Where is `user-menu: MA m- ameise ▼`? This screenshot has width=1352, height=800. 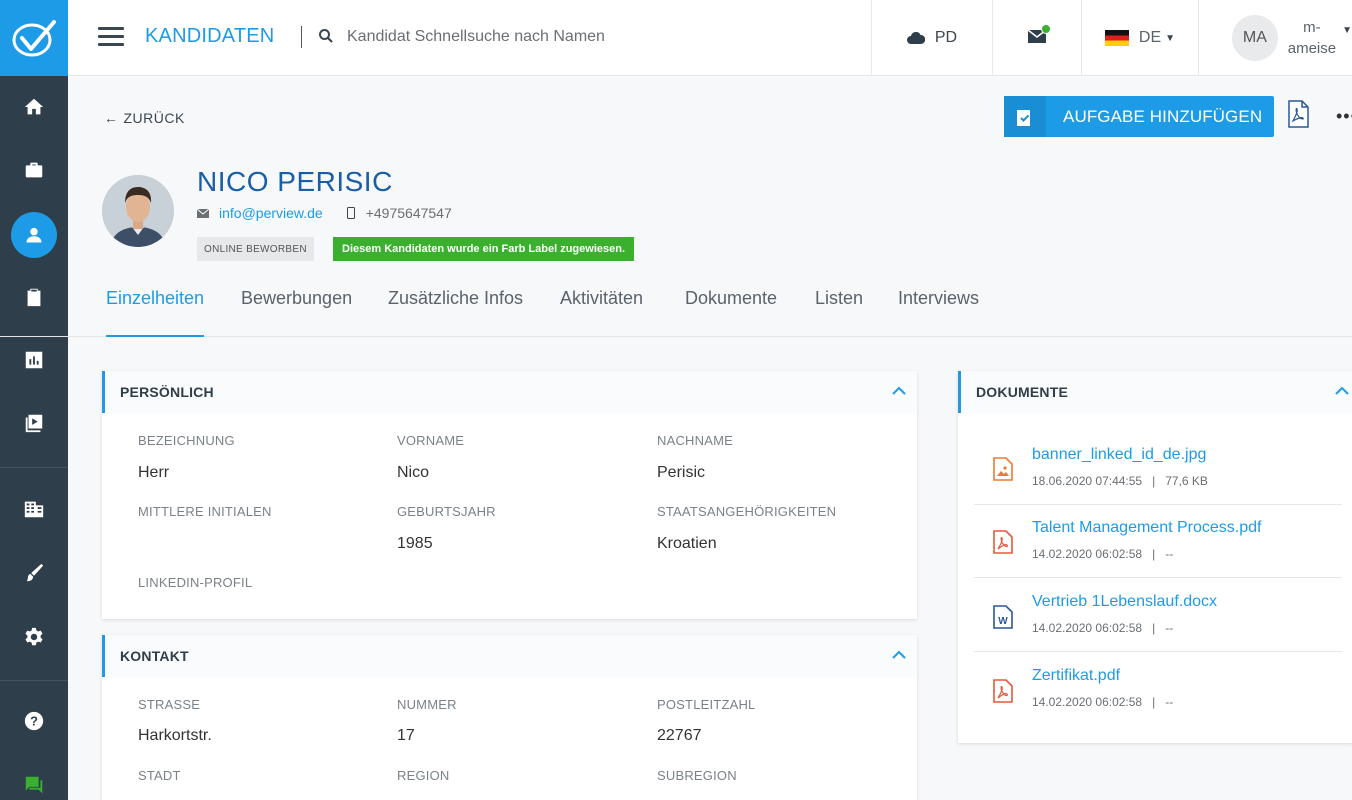 user-menu: MA m- ameise ▼ is located at coordinates (1275, 38).